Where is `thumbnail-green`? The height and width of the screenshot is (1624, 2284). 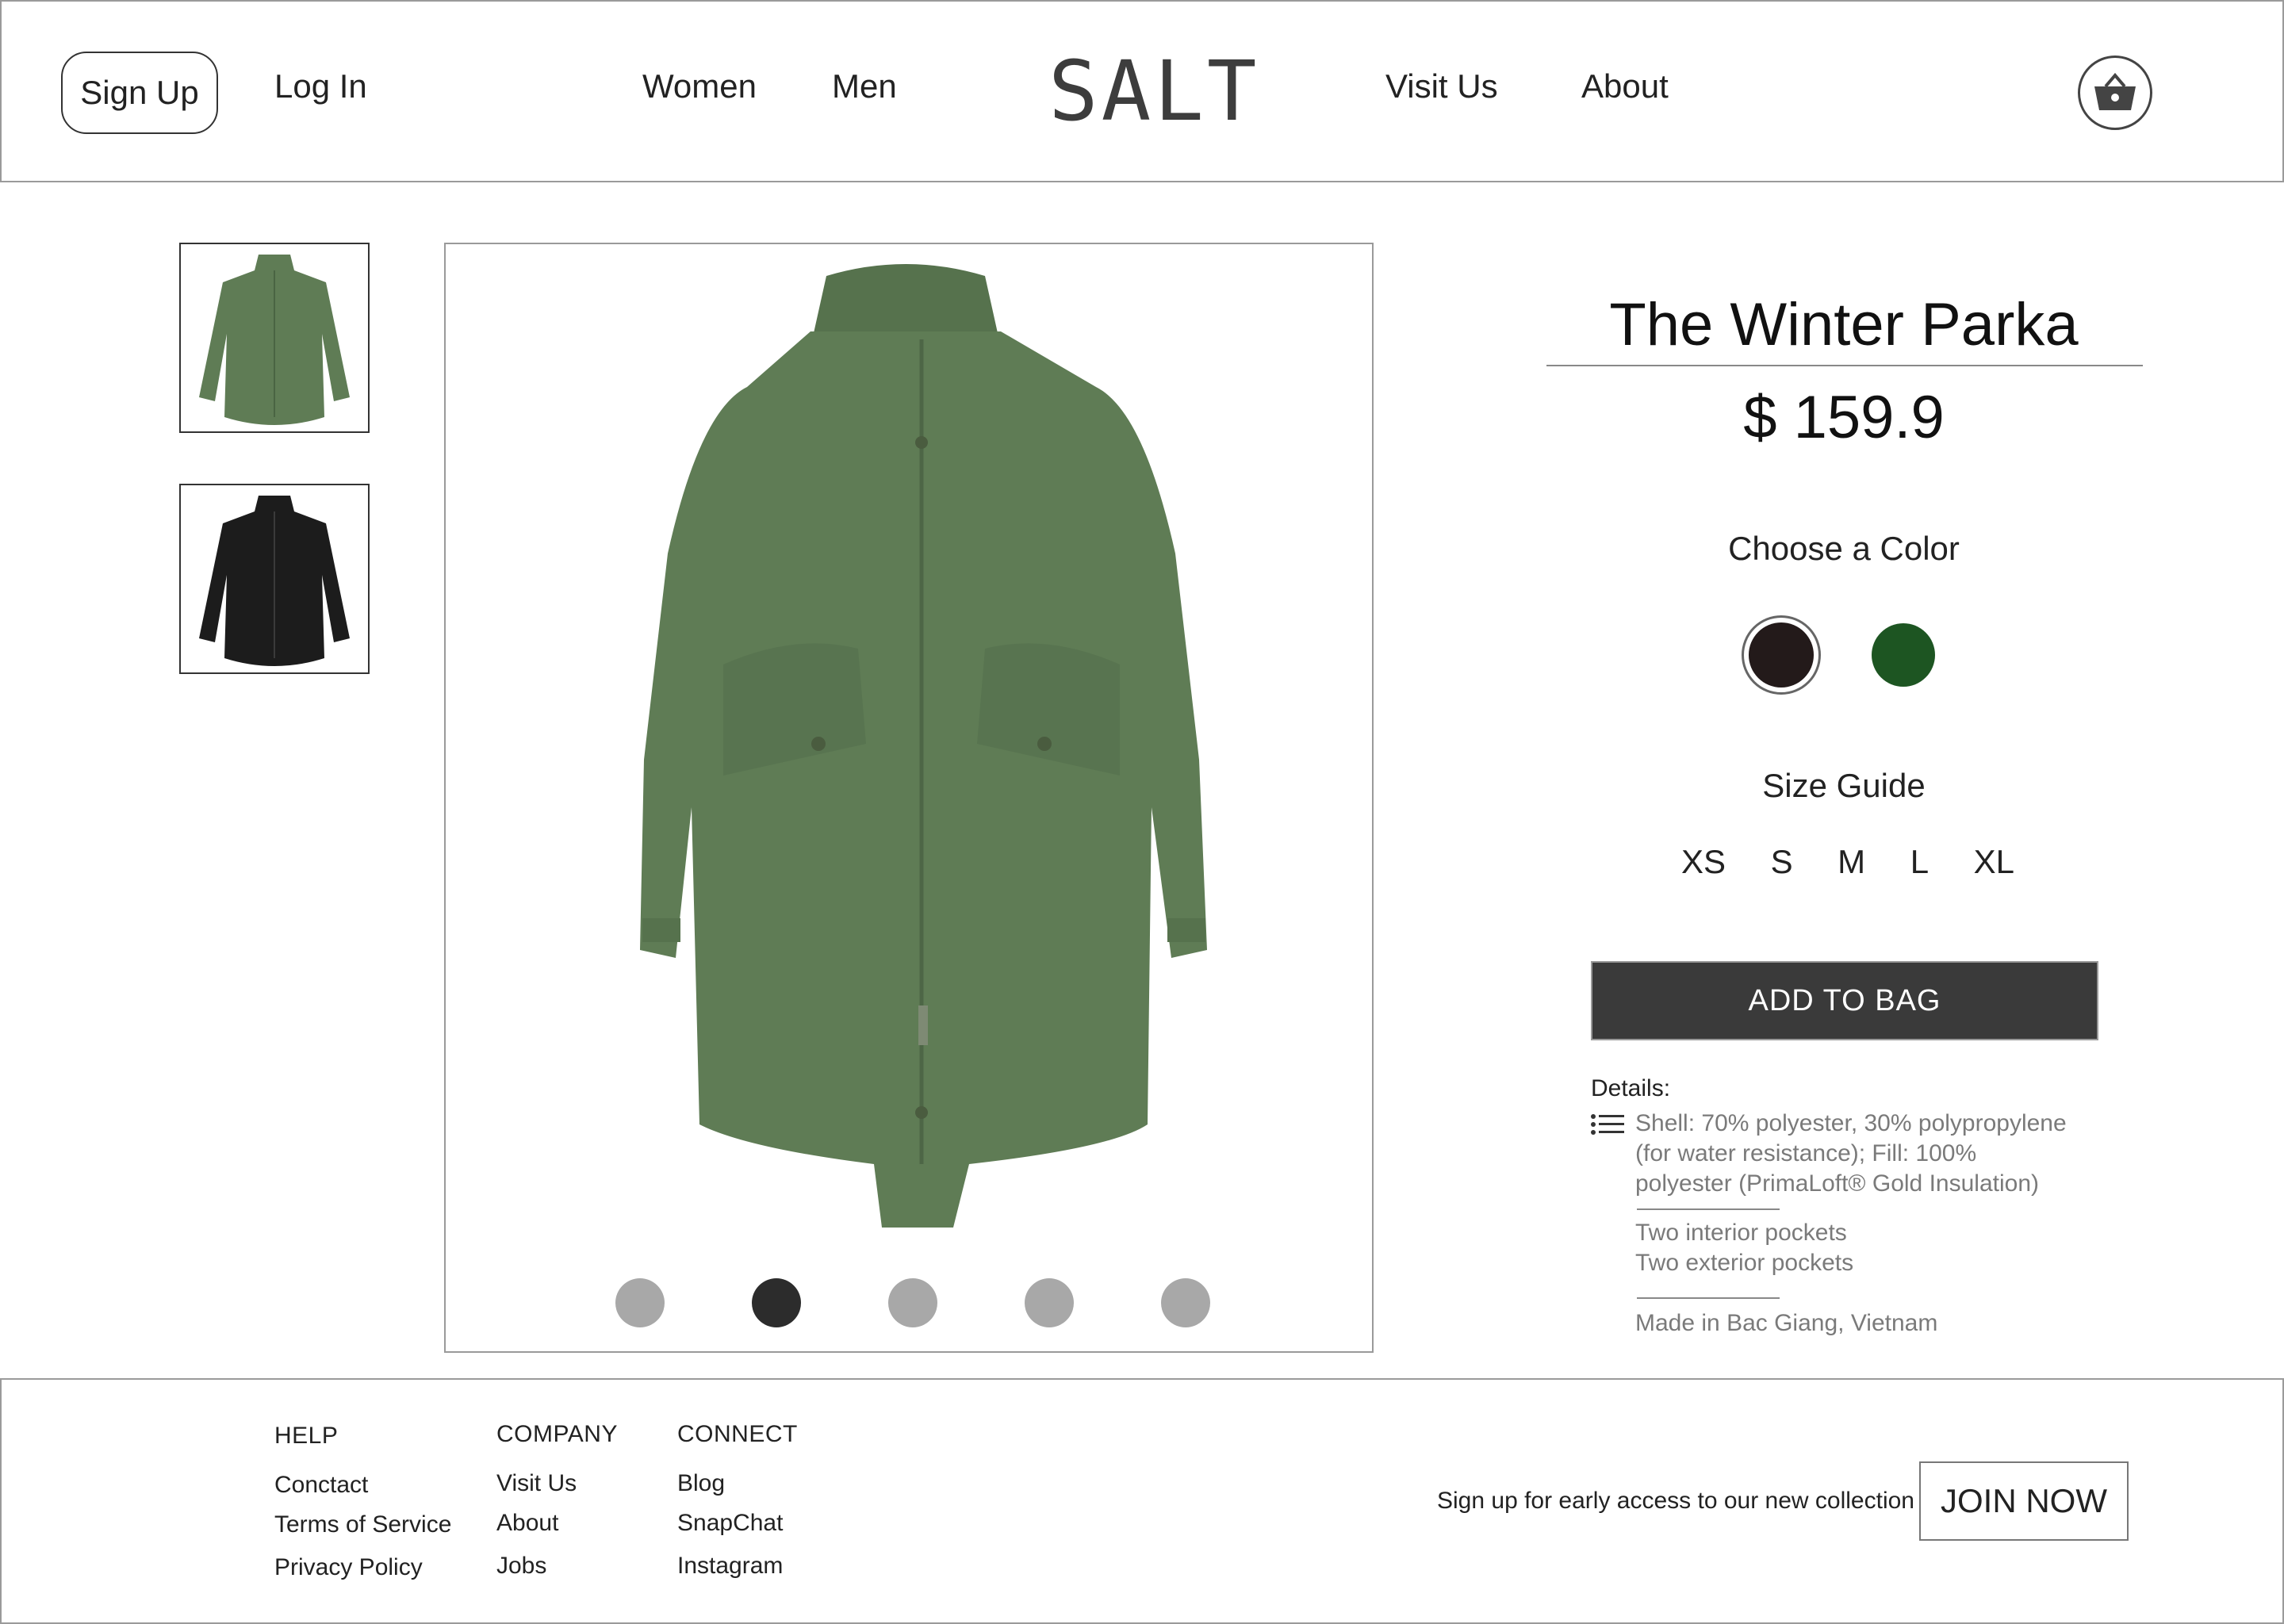 thumbnail-green is located at coordinates (274, 338).